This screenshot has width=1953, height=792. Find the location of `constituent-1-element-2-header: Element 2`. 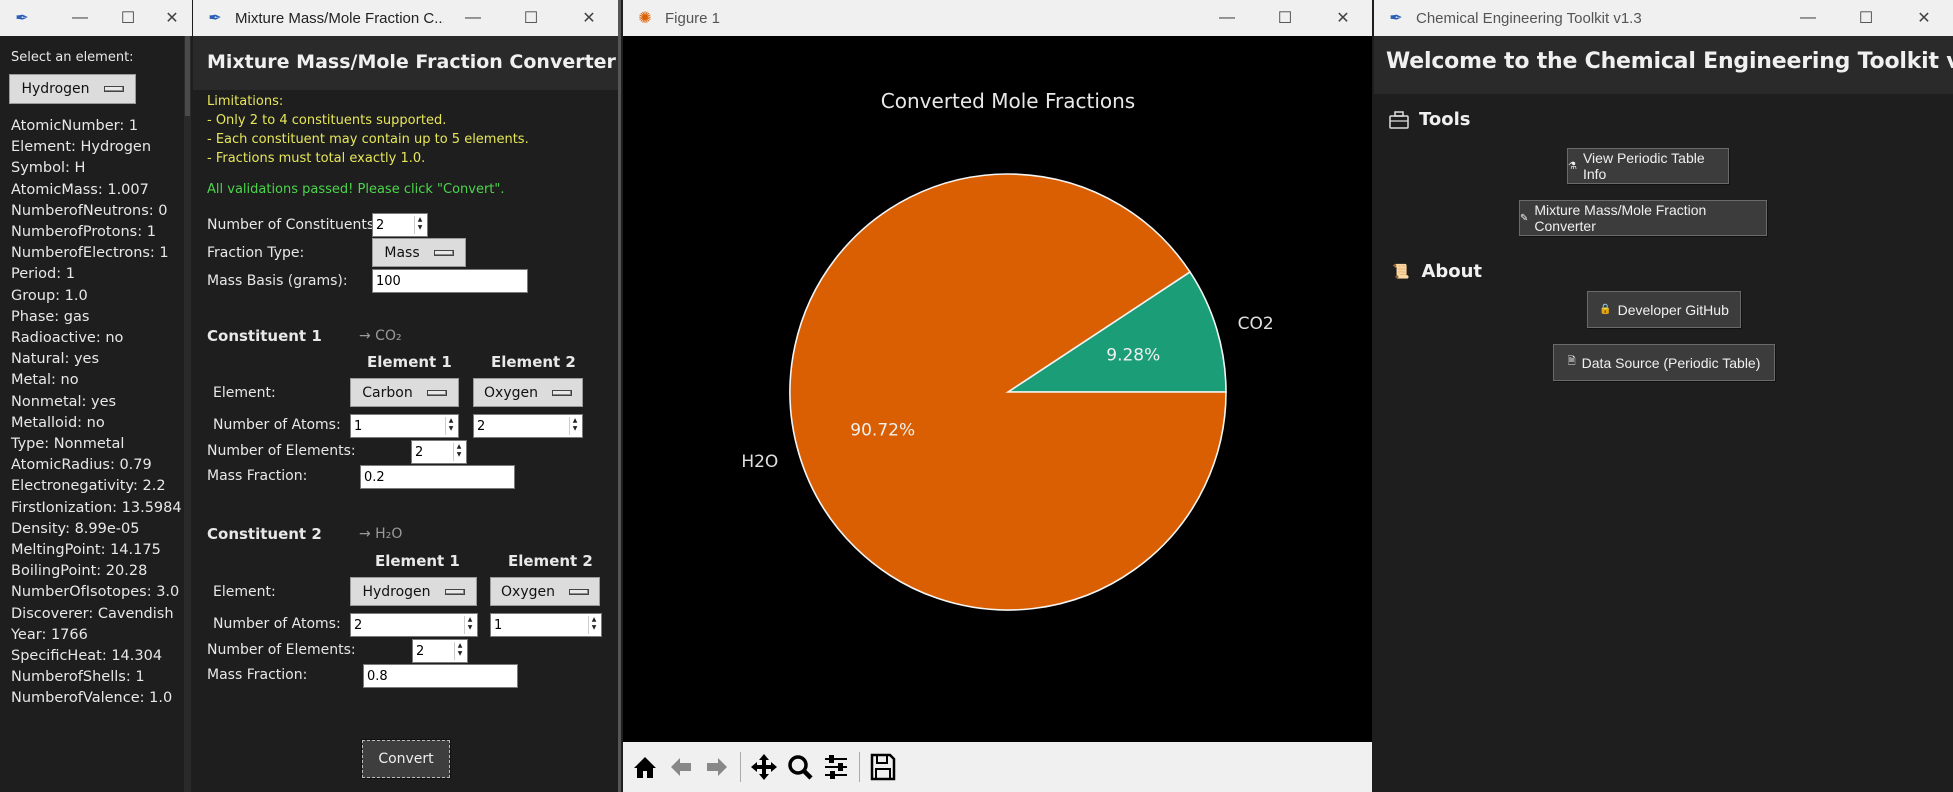

constituent-1-element-2-header: Element 2 is located at coordinates (533, 362).